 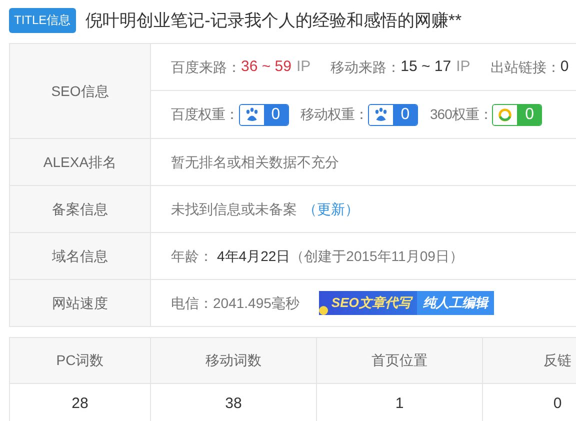 I want to click on row-label: 备案信息, so click(x=80, y=209).